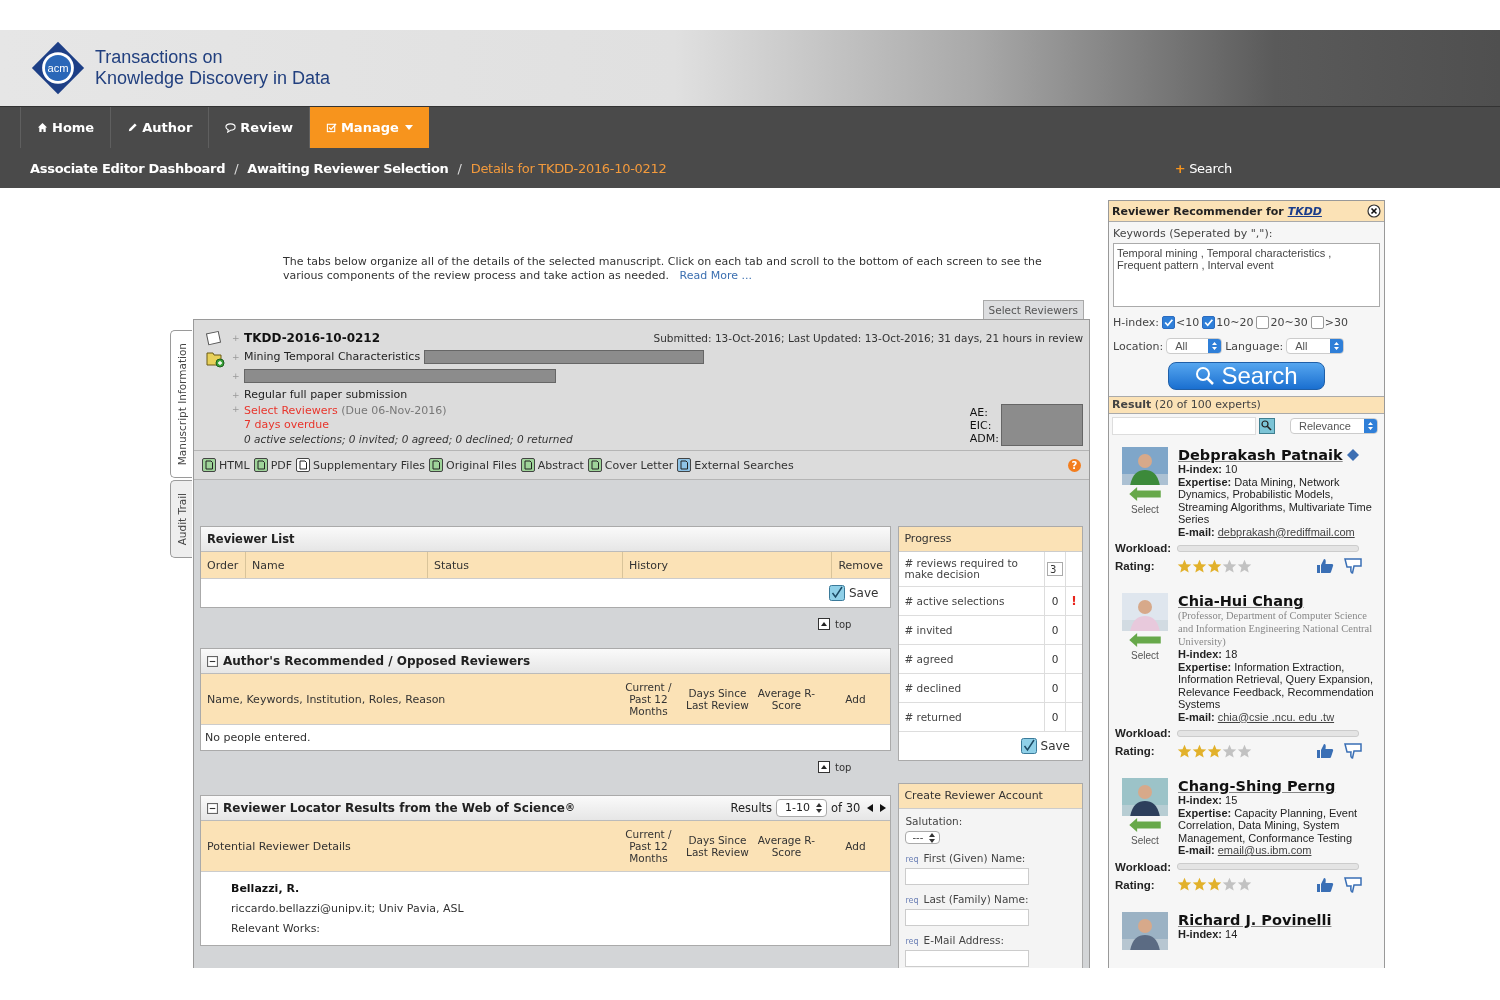 The width and height of the screenshot is (1500, 1000). What do you see at coordinates (360, 465) in the screenshot?
I see `file-link: Supplementary Files` at bounding box center [360, 465].